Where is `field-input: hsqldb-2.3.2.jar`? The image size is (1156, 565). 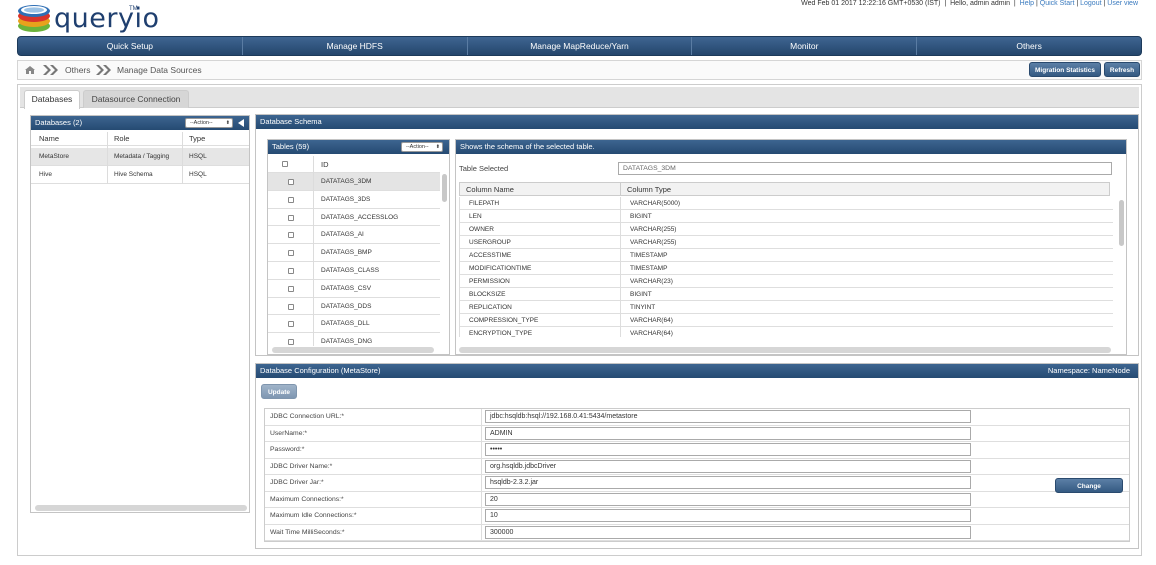
field-input: hsqldb-2.3.2.jar is located at coordinates (728, 482).